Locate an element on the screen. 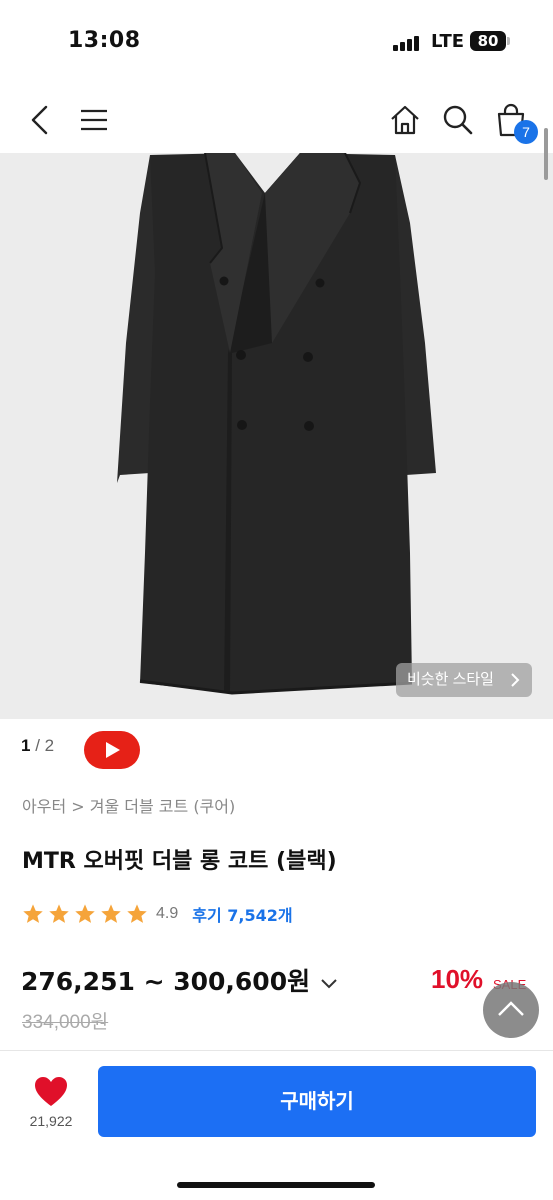 Image resolution: width=553 pixels, height=1200 pixels. scroll-to-top-button is located at coordinates (511, 1010).